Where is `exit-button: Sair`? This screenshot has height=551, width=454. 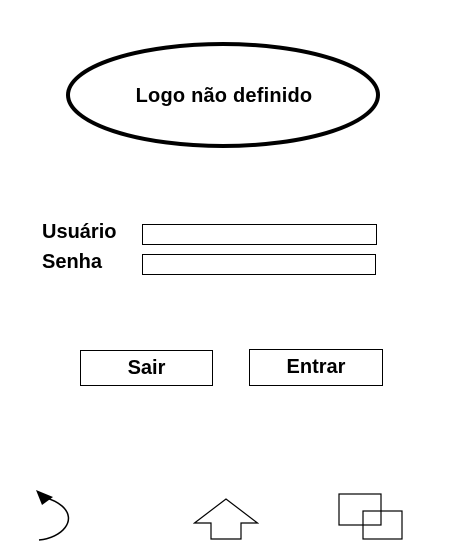 exit-button: Sair is located at coordinates (146, 368).